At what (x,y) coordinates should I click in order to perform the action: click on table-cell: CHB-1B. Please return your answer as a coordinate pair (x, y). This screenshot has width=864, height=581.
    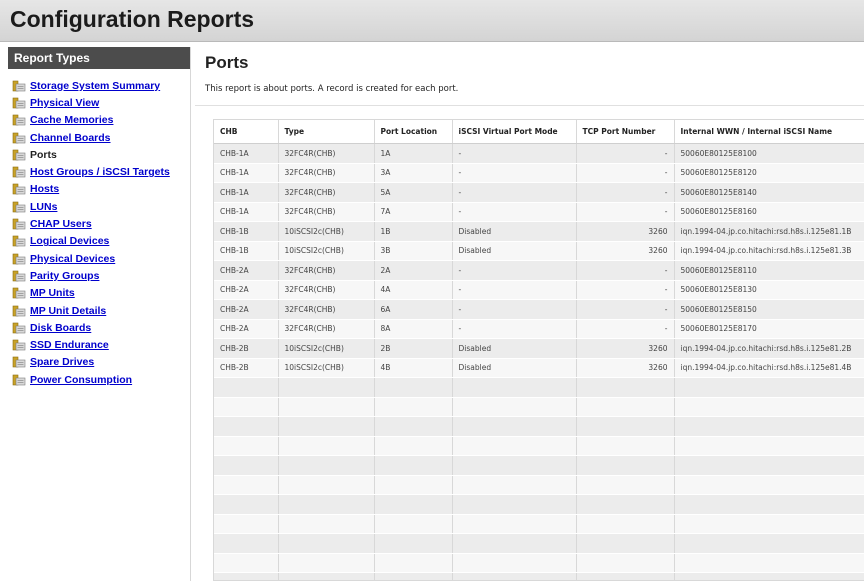
    Looking at the image, I should click on (246, 251).